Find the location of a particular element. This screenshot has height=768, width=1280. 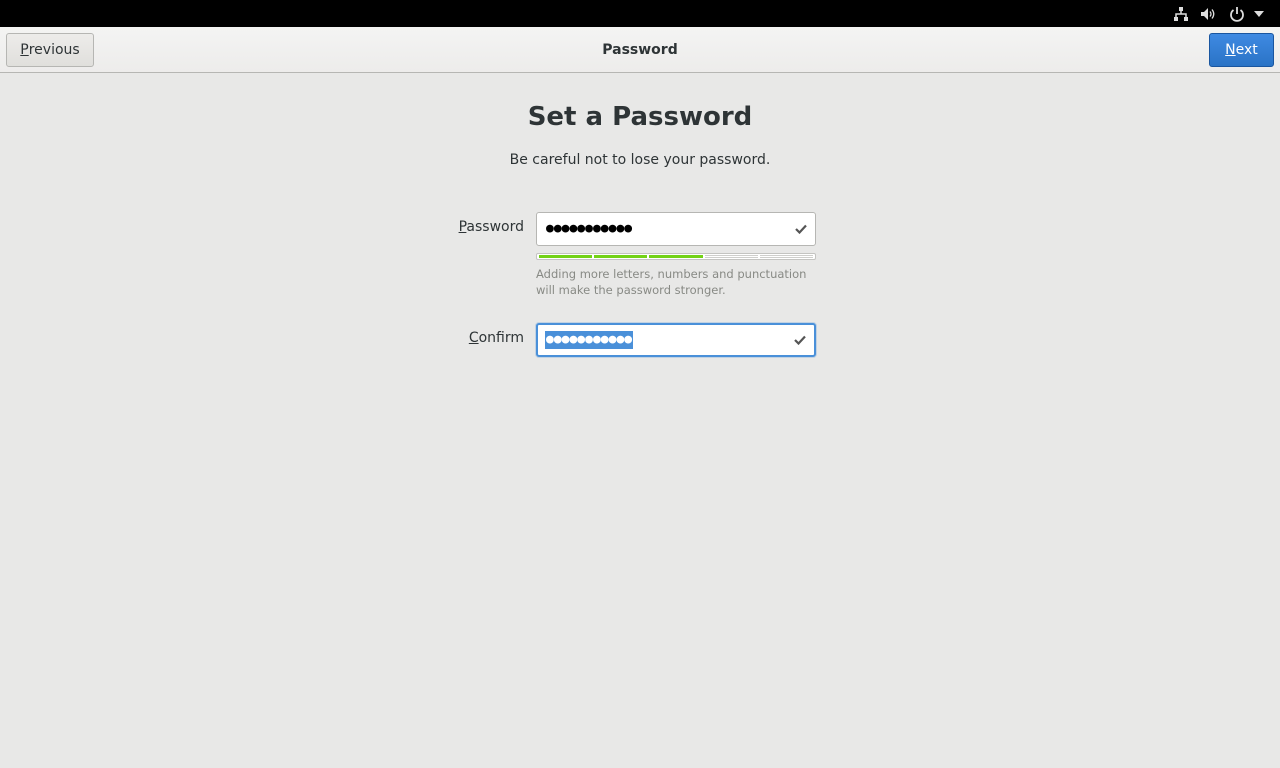

password-strength-bar is located at coordinates (676, 256).